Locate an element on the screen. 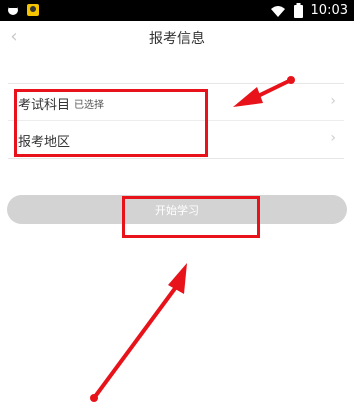 The image size is (354, 419). annotation-arrow-bottom is located at coordinates (138, 332).